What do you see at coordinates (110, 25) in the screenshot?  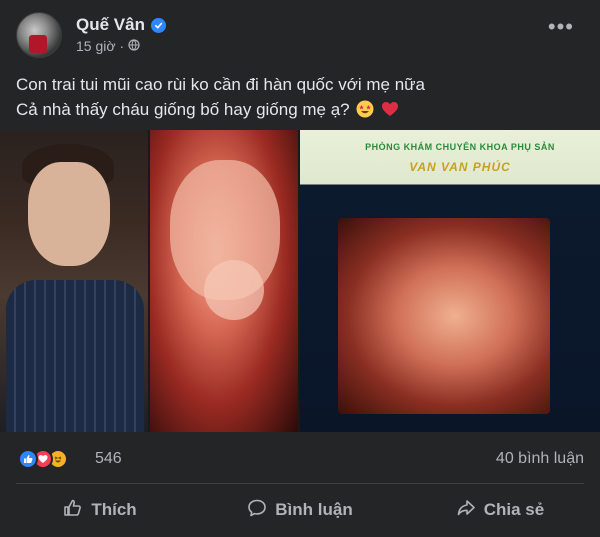 I see `author-name: Quế Vân` at bounding box center [110, 25].